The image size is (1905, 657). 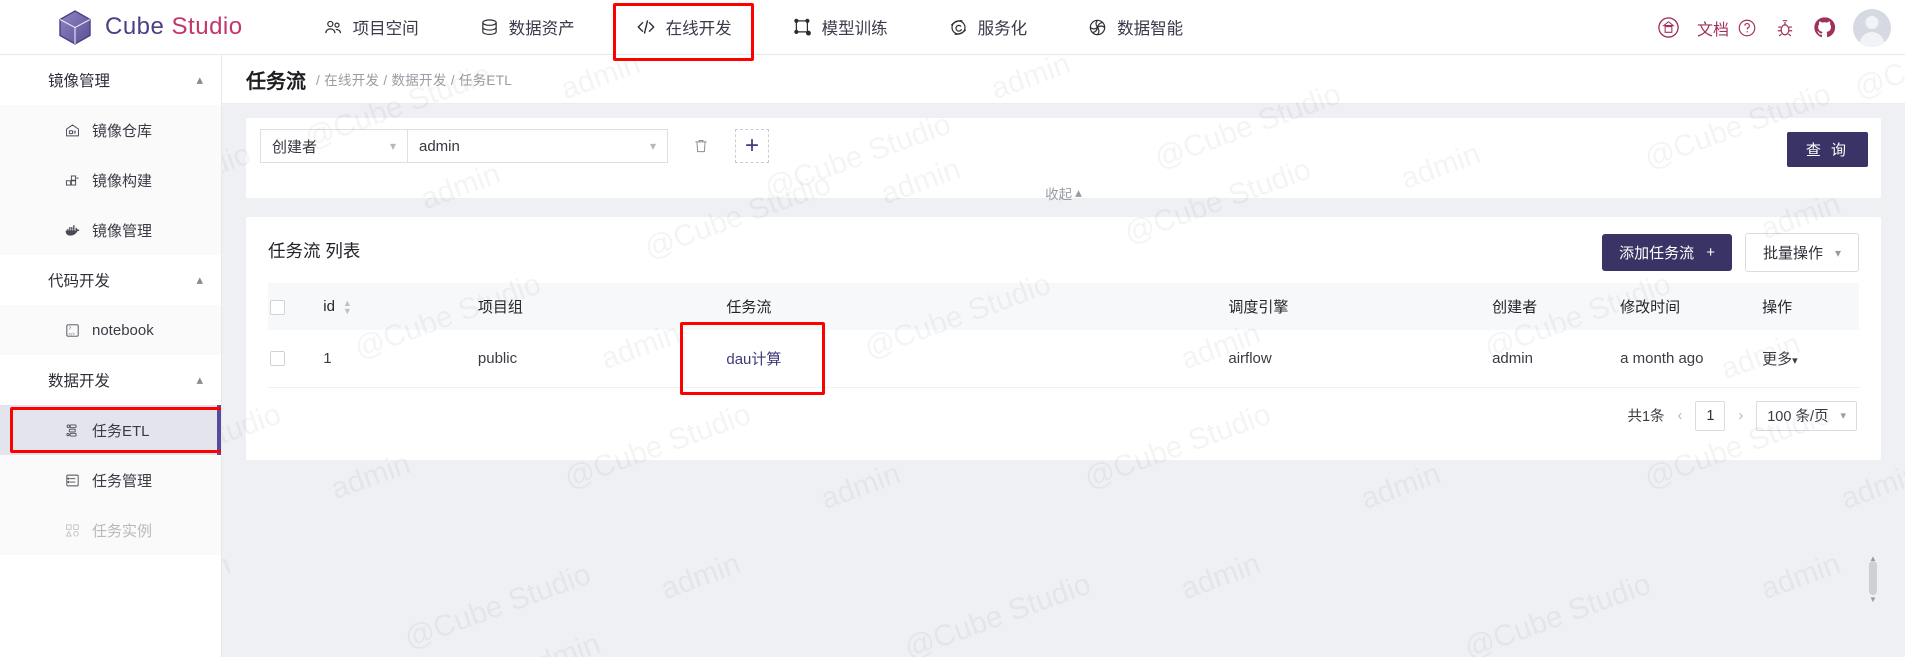 I want to click on column-header-engine: 调度引擎, so click(x=1358, y=306).